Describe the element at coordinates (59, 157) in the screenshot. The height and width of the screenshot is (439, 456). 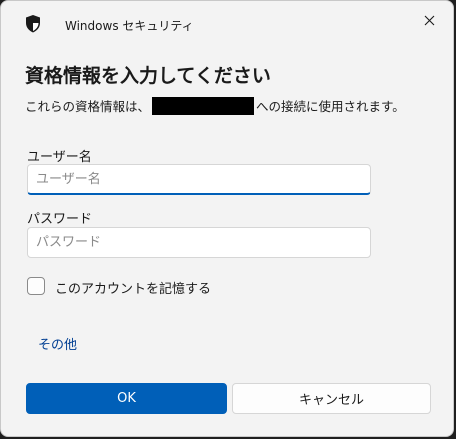
I see `username-label: ユーザー名` at that location.